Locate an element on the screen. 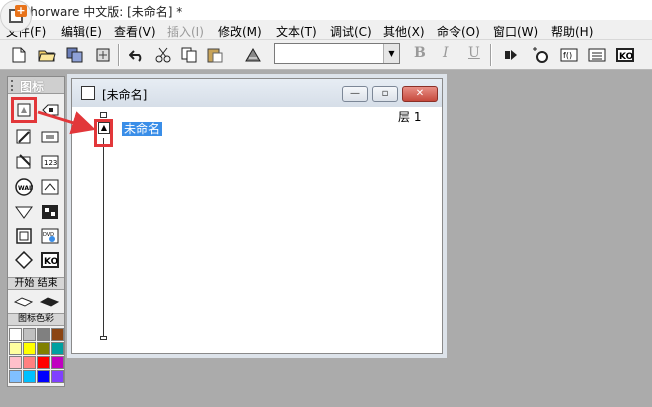 Image resolution: width=652 pixels, height=407 pixels. flowline-icon-highlight is located at coordinates (103, 133).